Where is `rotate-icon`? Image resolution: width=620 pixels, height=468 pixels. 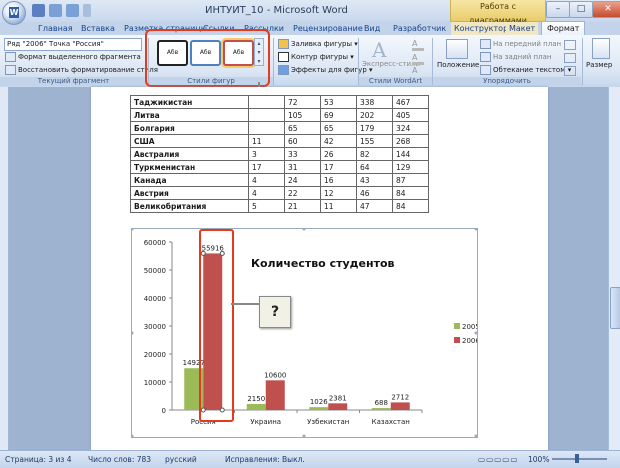
rotate-icon is located at coordinates (570, 71).